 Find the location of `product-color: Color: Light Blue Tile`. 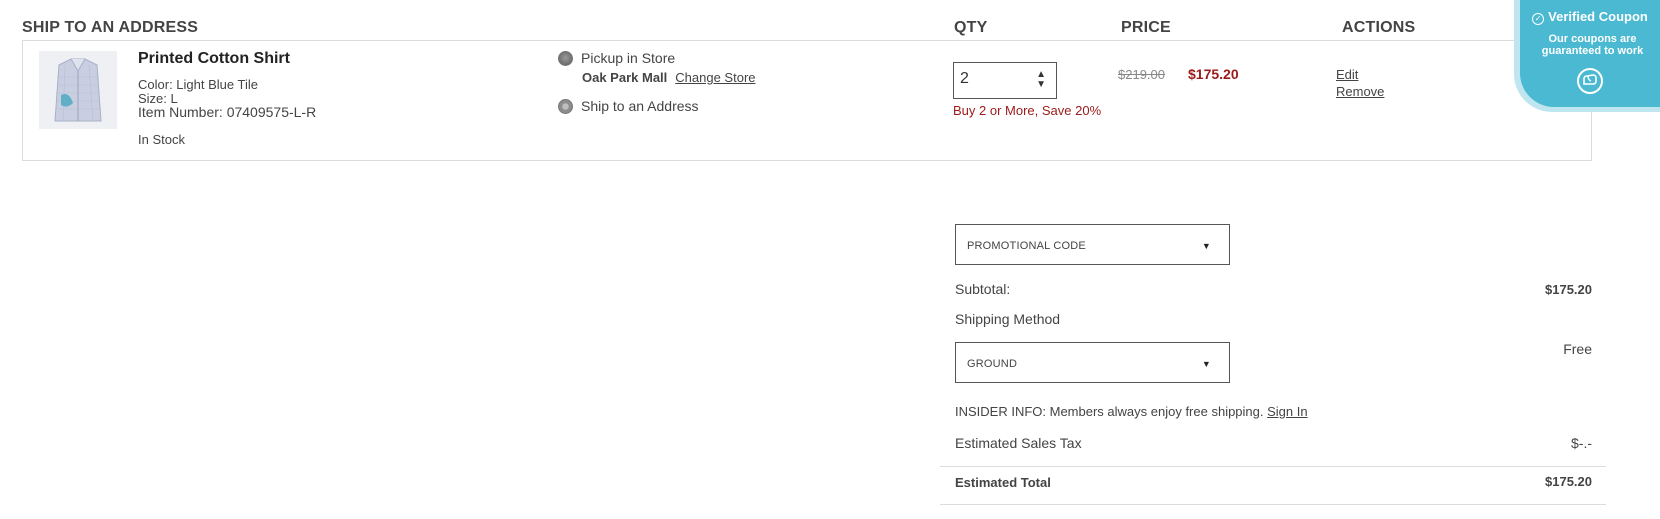

product-color: Color: Light Blue Tile is located at coordinates (198, 84).